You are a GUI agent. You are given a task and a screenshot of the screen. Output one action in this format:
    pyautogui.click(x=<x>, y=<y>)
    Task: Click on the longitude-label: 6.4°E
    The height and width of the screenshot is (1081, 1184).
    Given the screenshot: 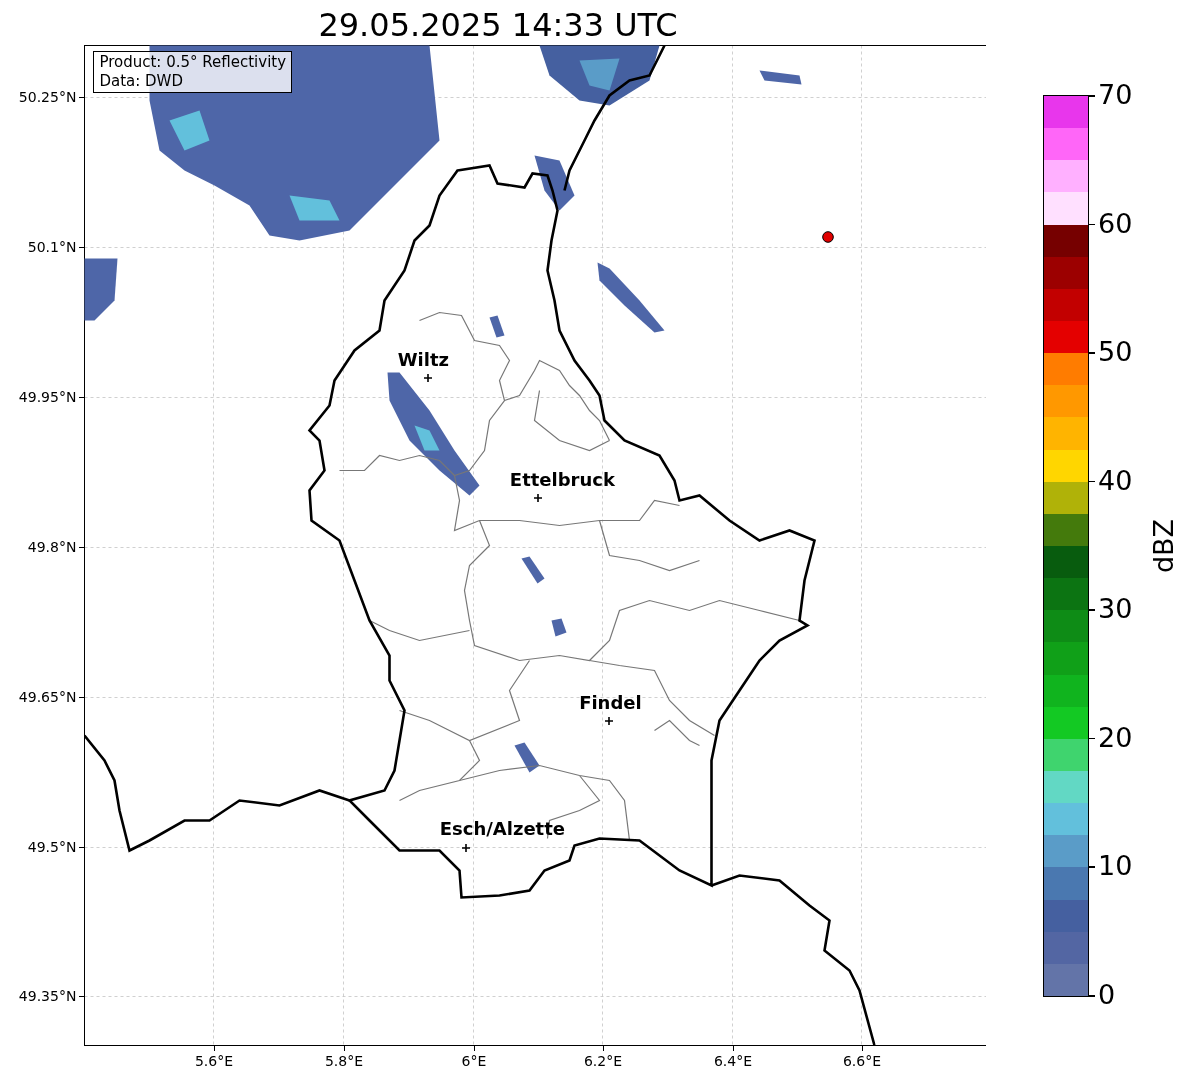 What is the action you would take?
    pyautogui.click(x=733, y=1061)
    